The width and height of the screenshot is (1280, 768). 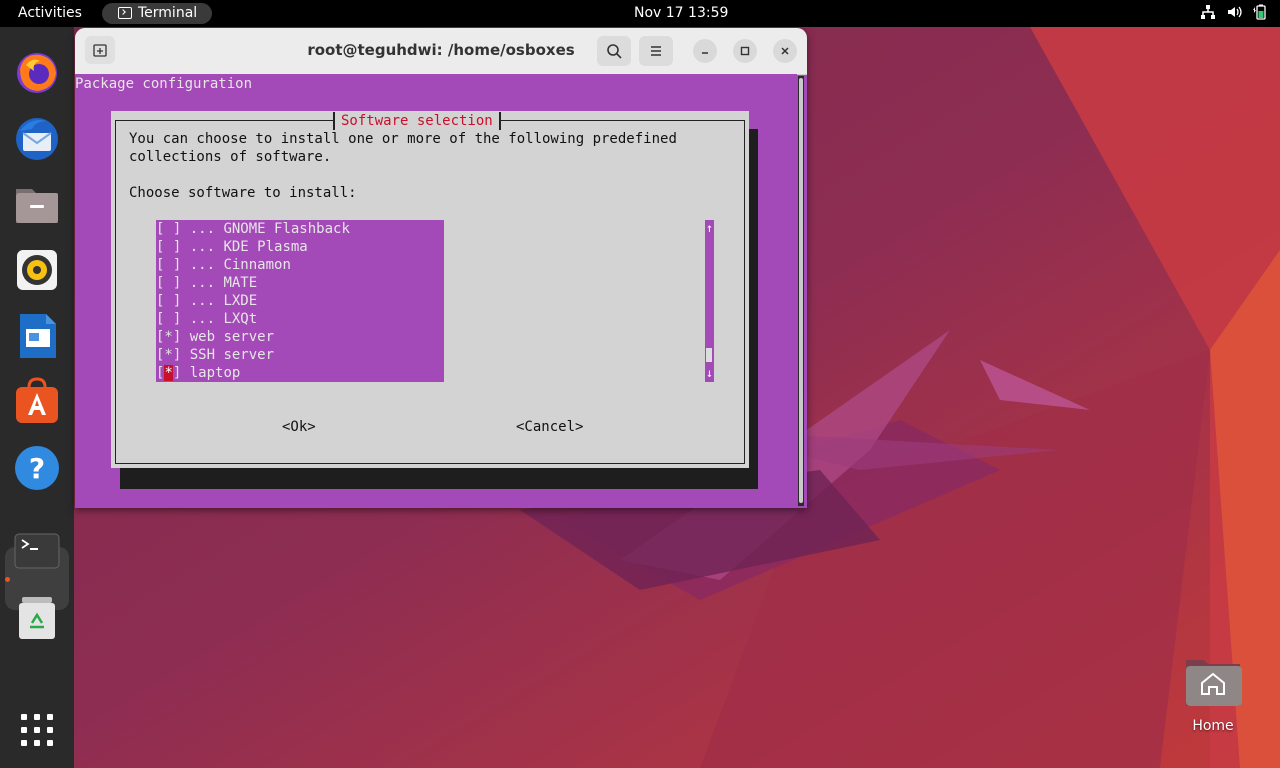 I want to click on hamburger-menu-button, so click(x=656, y=51).